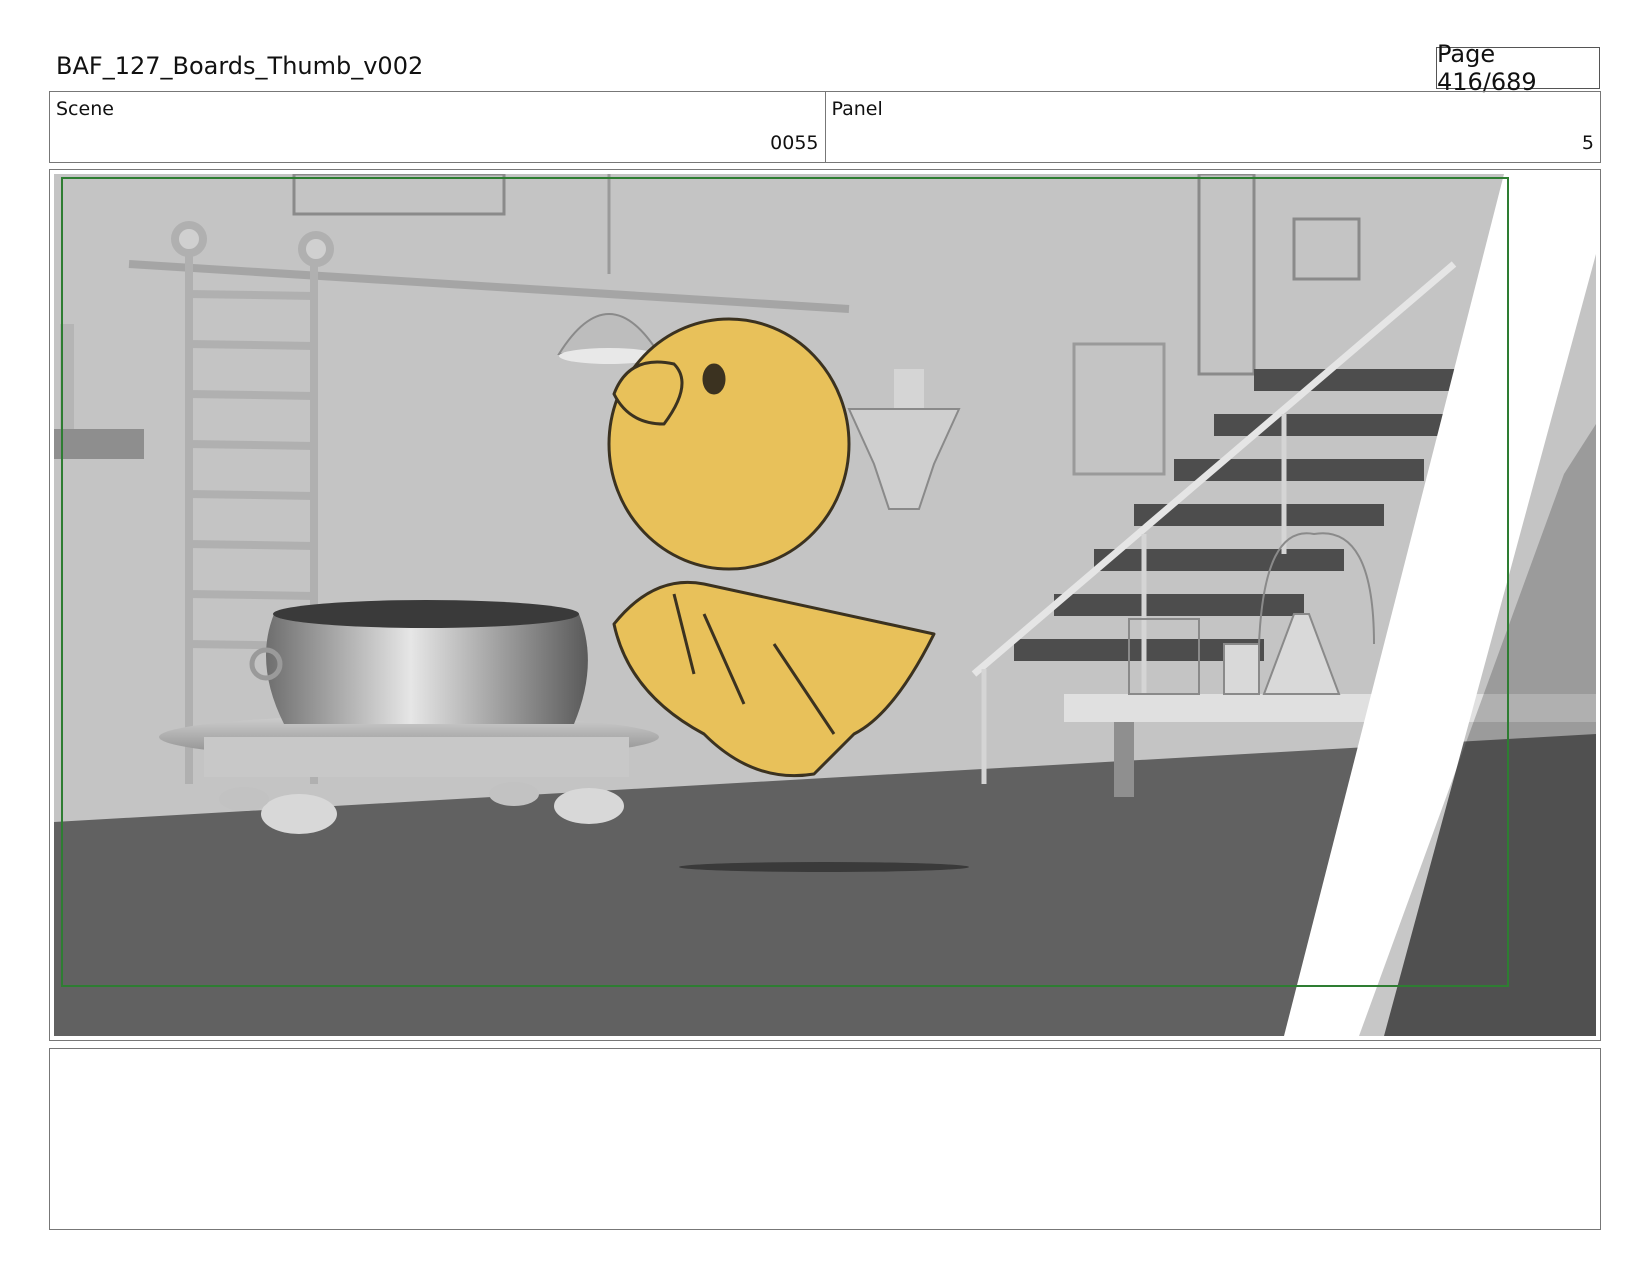 This screenshot has height=1275, width=1650. Describe the element at coordinates (1518, 68) in the screenshot. I see `page-number: Page 416/689` at that location.